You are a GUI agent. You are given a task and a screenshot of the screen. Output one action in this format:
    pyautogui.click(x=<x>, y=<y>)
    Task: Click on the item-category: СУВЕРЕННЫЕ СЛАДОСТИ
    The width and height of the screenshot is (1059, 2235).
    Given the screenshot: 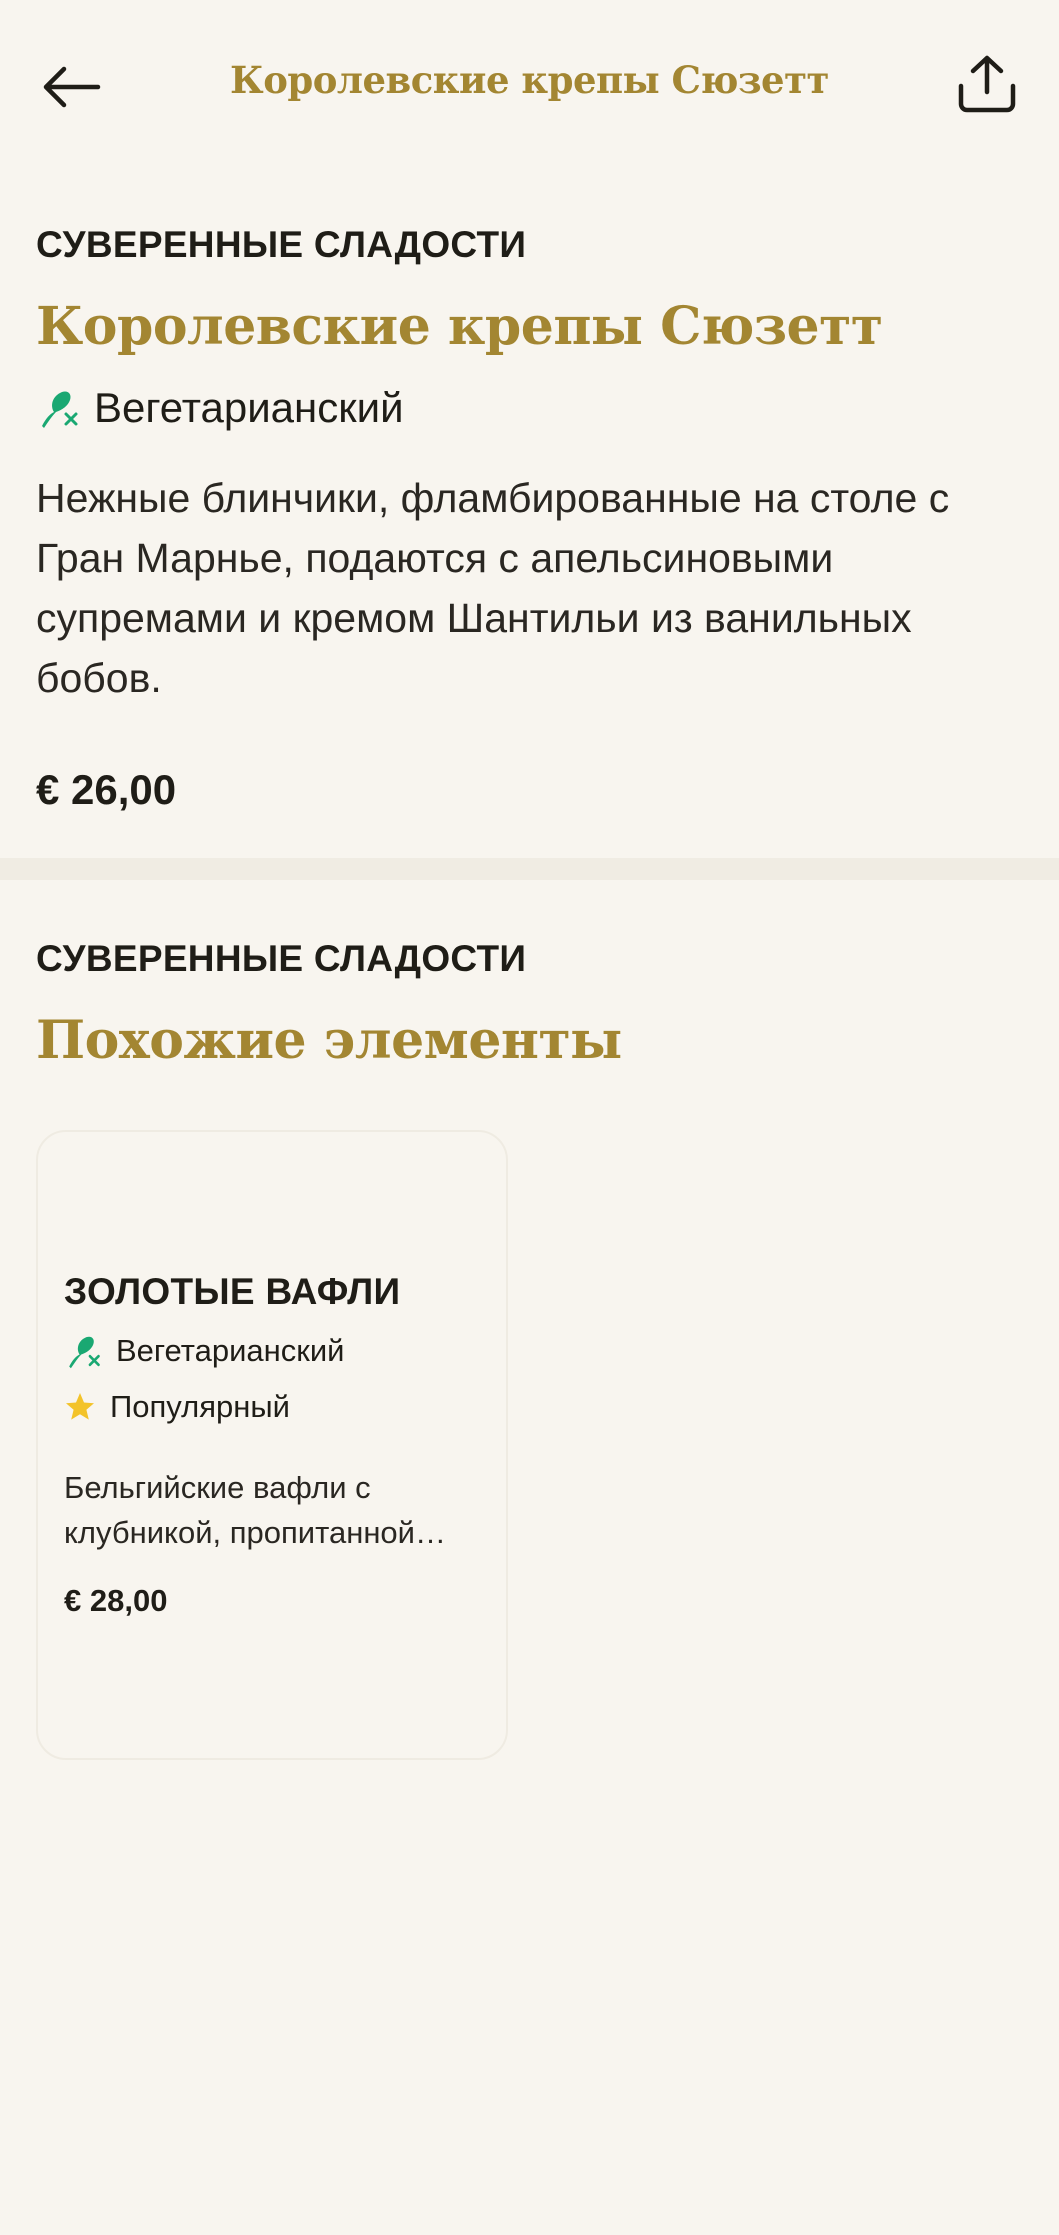 What is the action you would take?
    pyautogui.click(x=281, y=244)
    